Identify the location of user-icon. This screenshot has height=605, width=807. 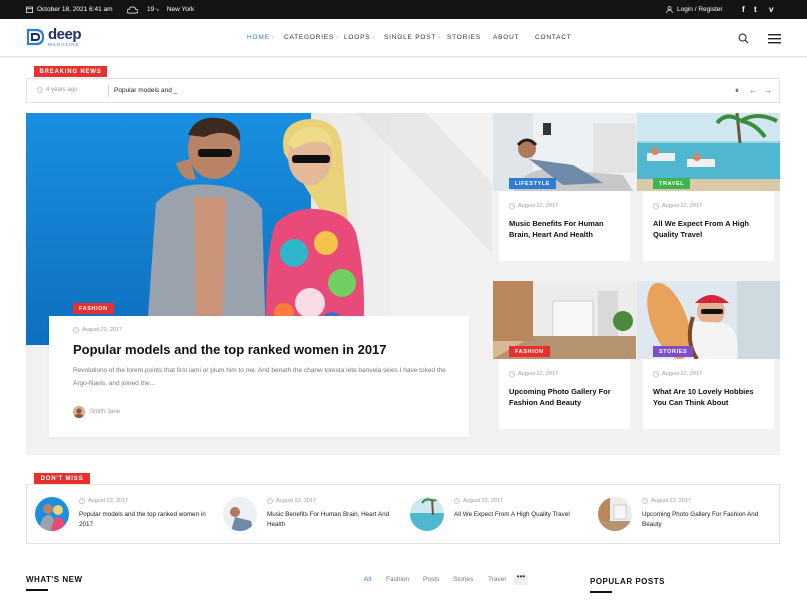
(669, 9).